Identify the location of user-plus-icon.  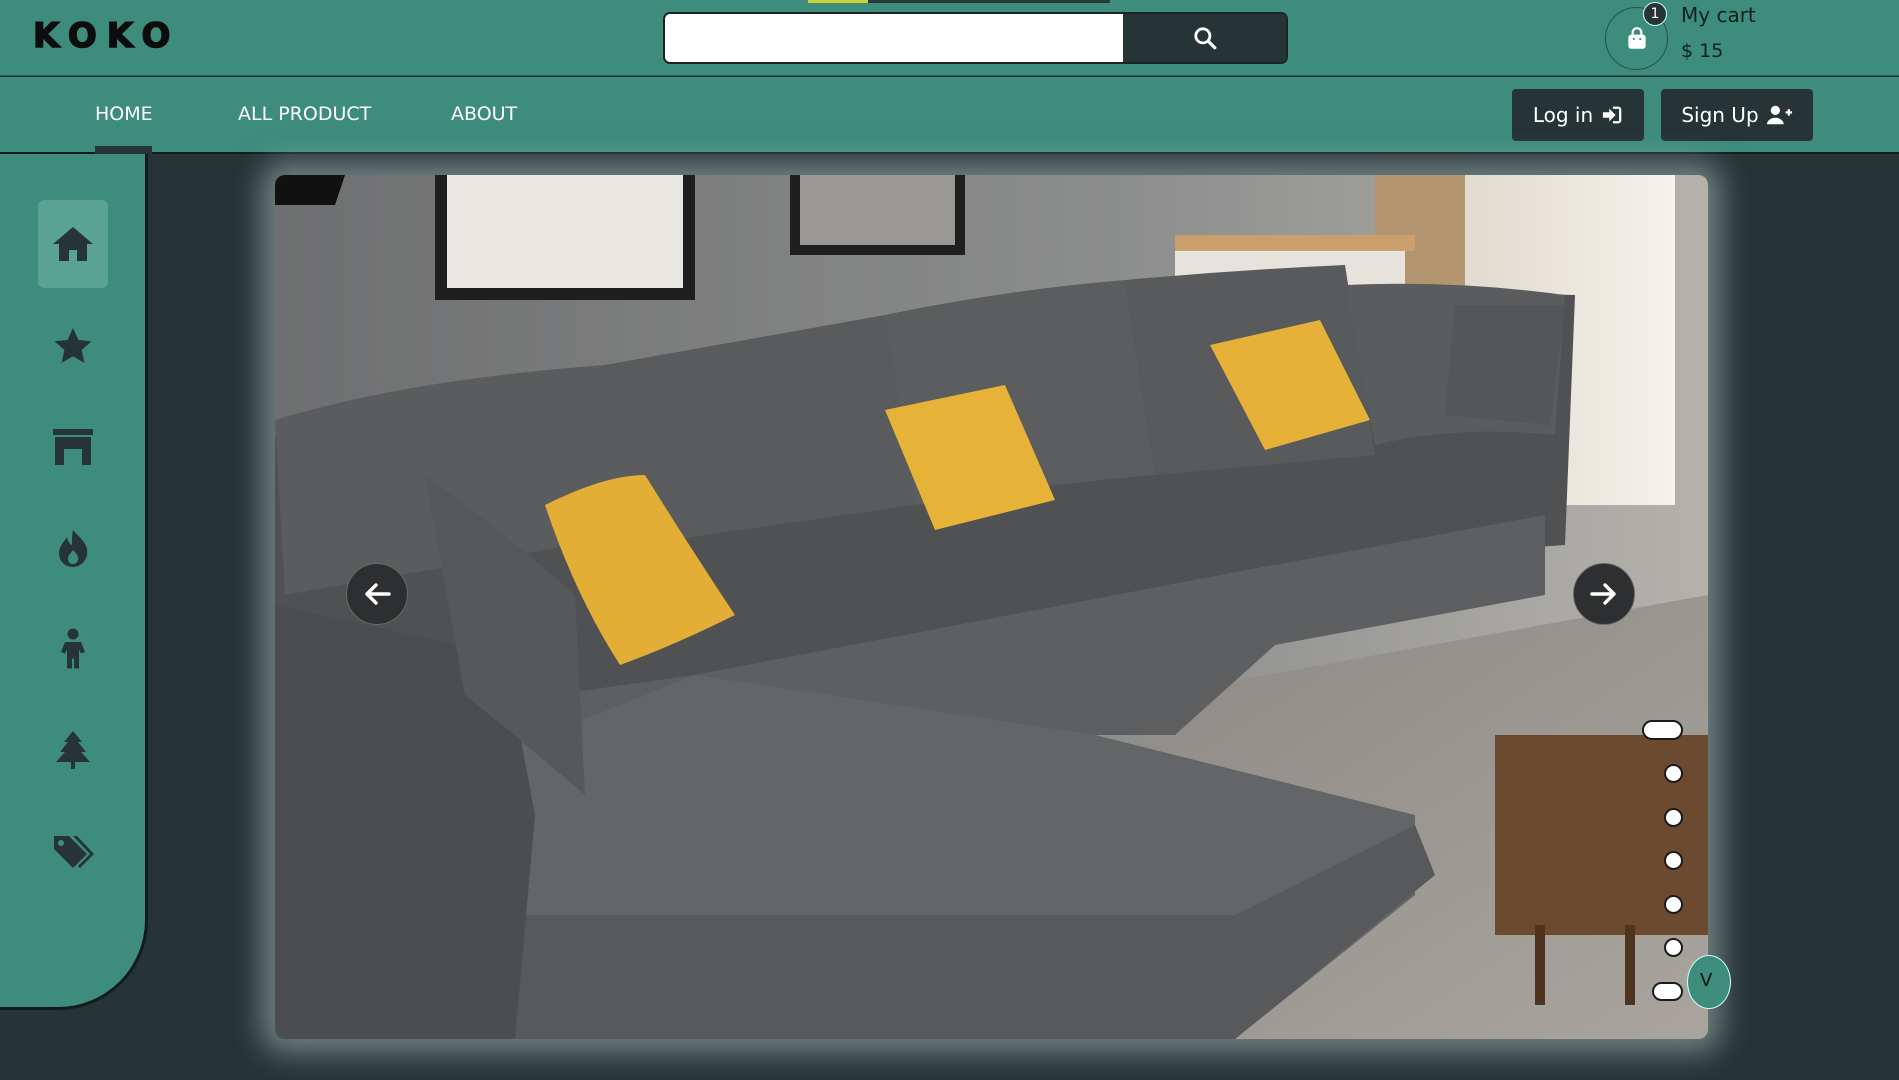
(1779, 115).